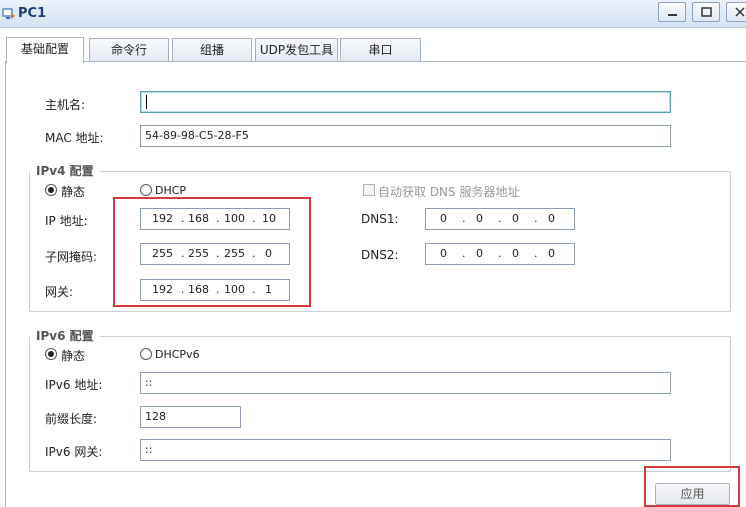 This screenshot has height=507, width=746. Describe the element at coordinates (212, 50) in the screenshot. I see `tab-multicast: 组播` at that location.